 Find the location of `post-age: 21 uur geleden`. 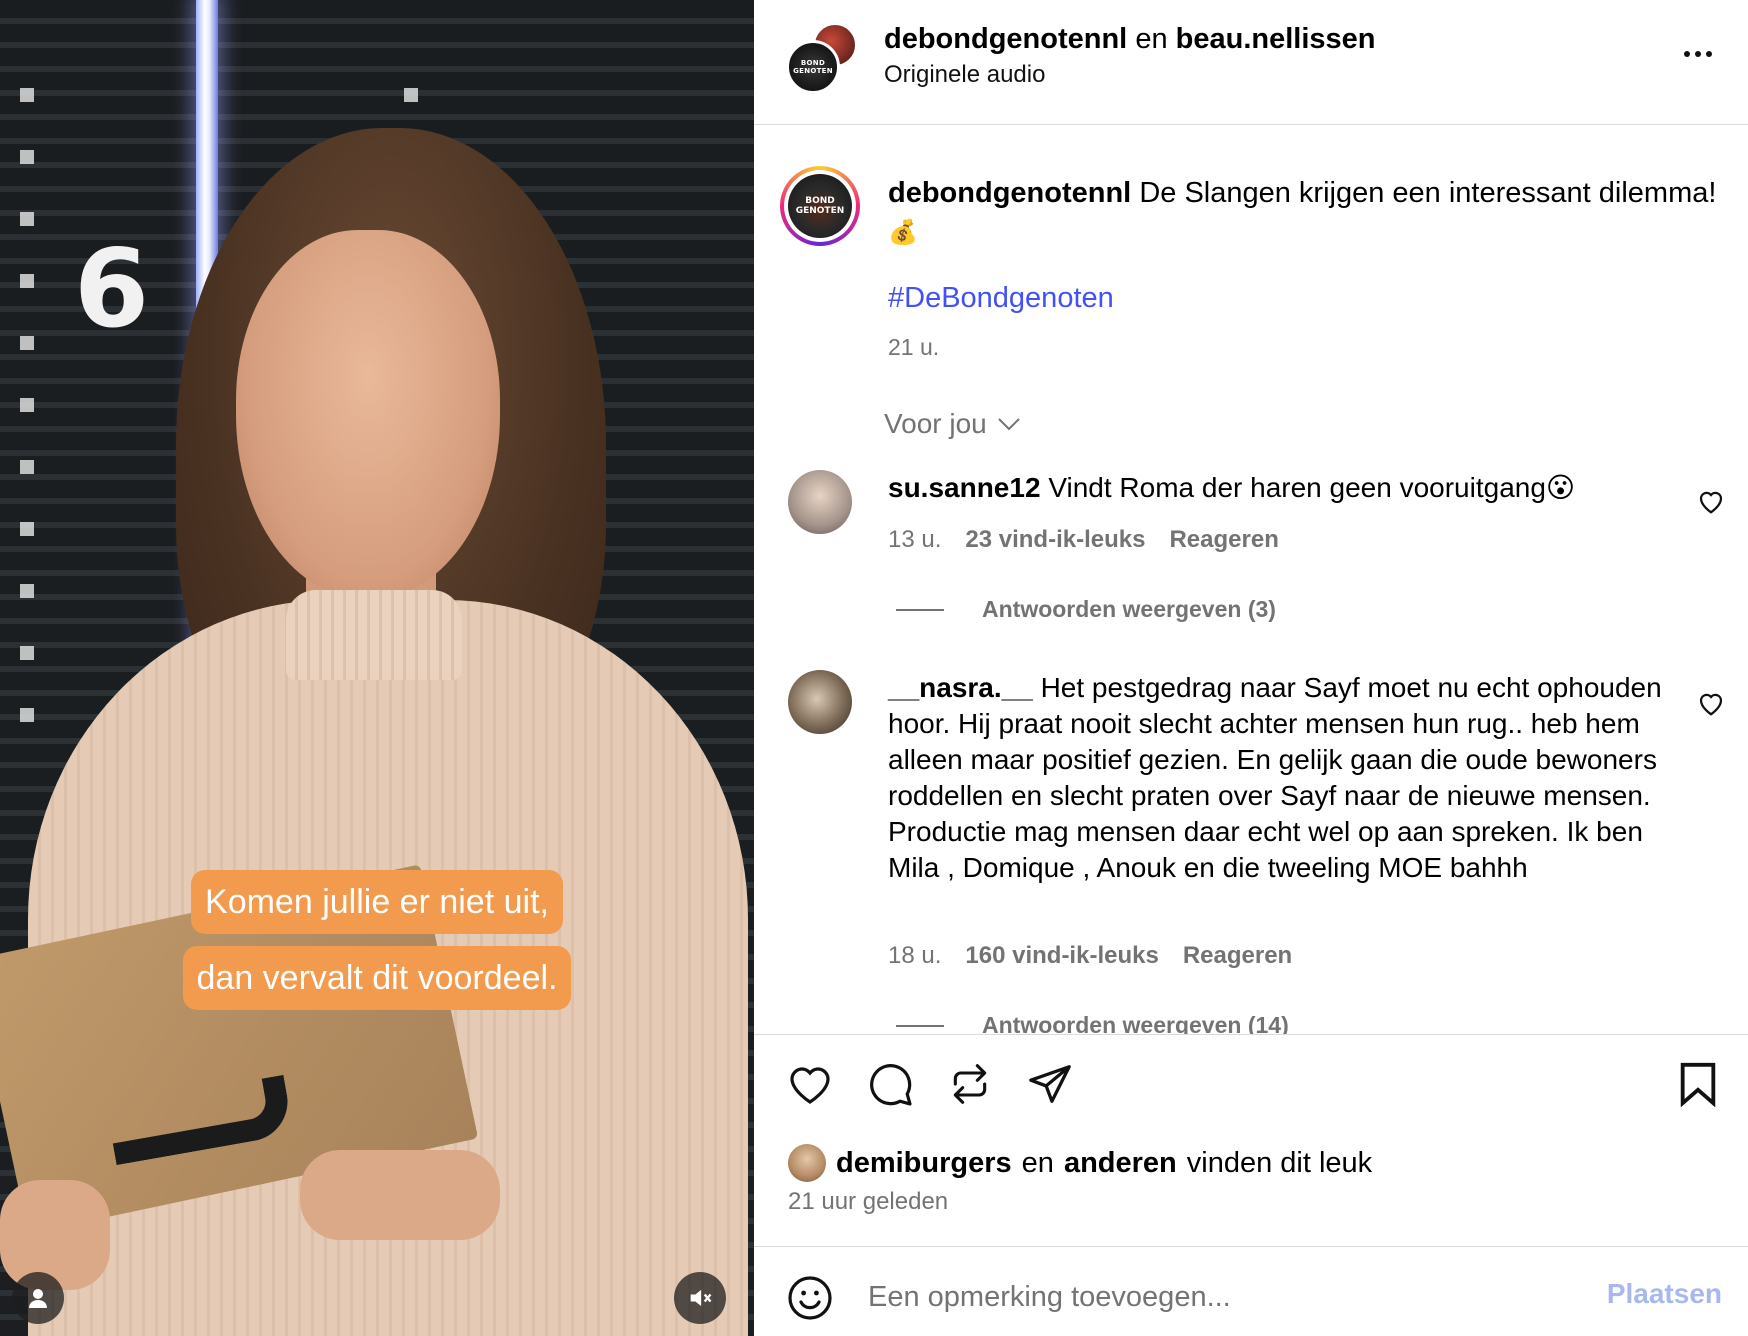

post-age: 21 uur geleden is located at coordinates (868, 1202).